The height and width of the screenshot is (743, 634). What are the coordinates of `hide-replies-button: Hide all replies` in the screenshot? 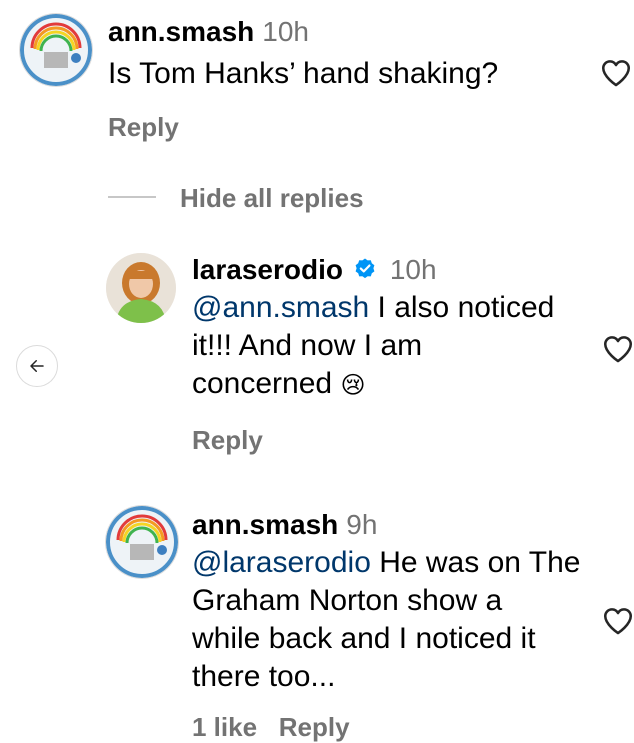 It's located at (272, 198).